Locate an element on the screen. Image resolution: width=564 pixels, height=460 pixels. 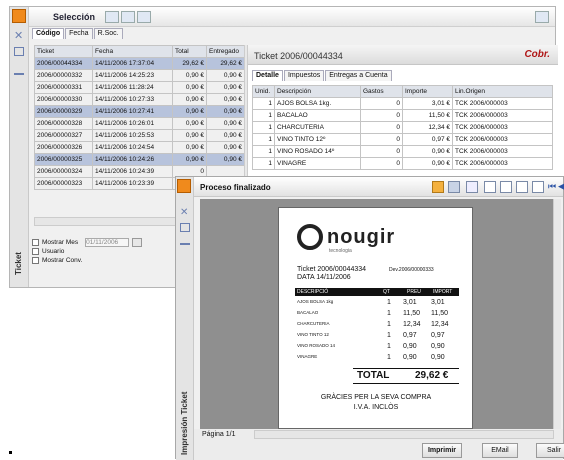
selection-tabs: Código Fecha R.Soc. is located at coordinates (78, 34).